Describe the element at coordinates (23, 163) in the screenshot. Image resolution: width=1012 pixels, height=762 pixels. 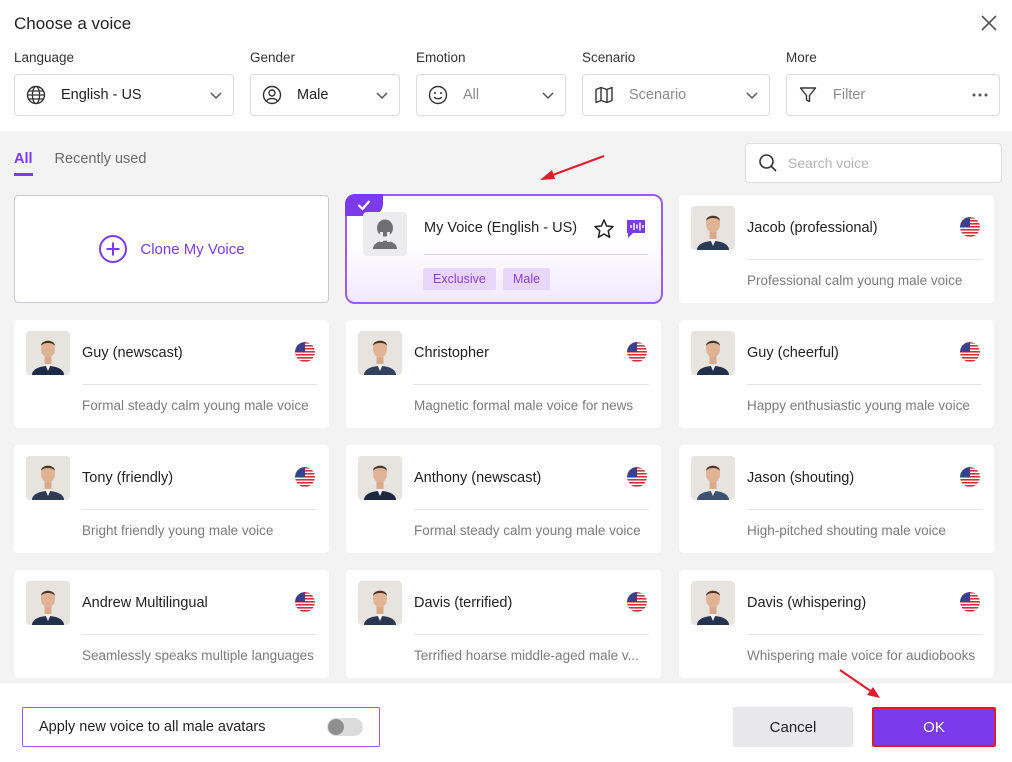
I see `tab-all: All` at that location.